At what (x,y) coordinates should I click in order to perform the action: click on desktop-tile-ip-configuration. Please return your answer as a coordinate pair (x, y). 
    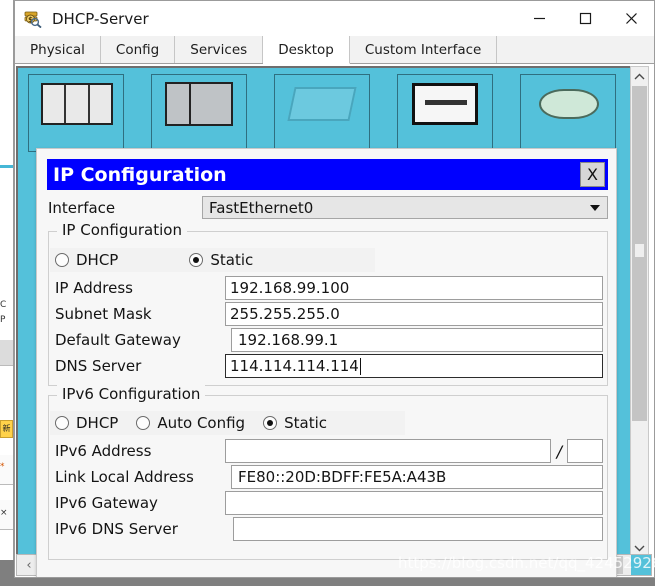
    Looking at the image, I should click on (76, 113).